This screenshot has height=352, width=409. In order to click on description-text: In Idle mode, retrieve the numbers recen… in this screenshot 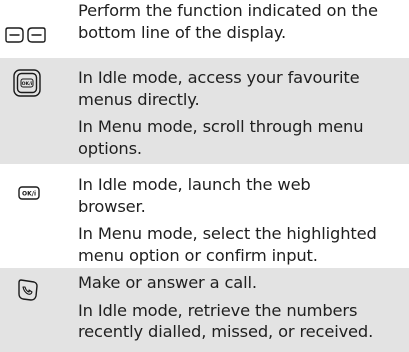, I will do `click(226, 321)`.